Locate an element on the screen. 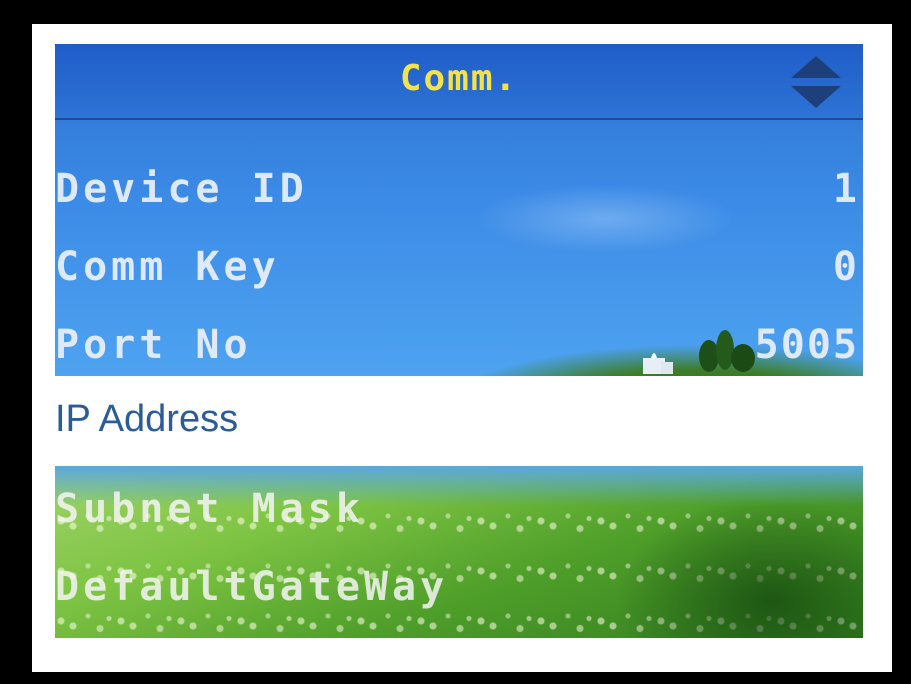 The height and width of the screenshot is (684, 911). title-bar: Comm. is located at coordinates (459, 82).